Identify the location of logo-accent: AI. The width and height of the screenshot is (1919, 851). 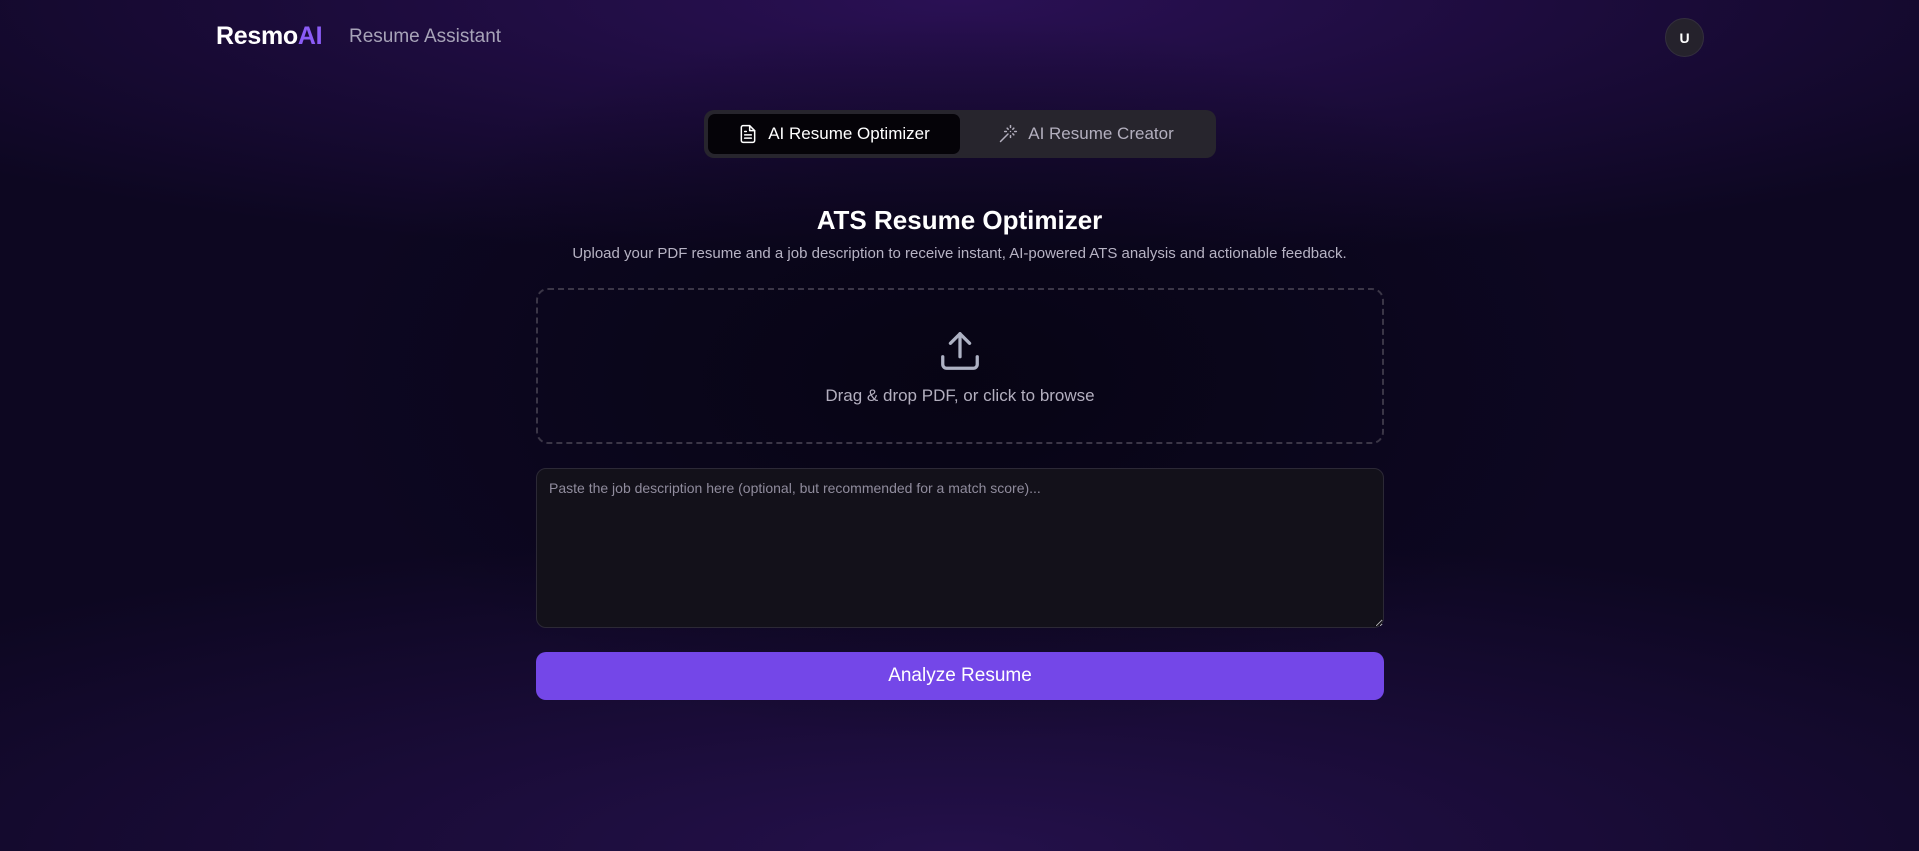
(310, 36).